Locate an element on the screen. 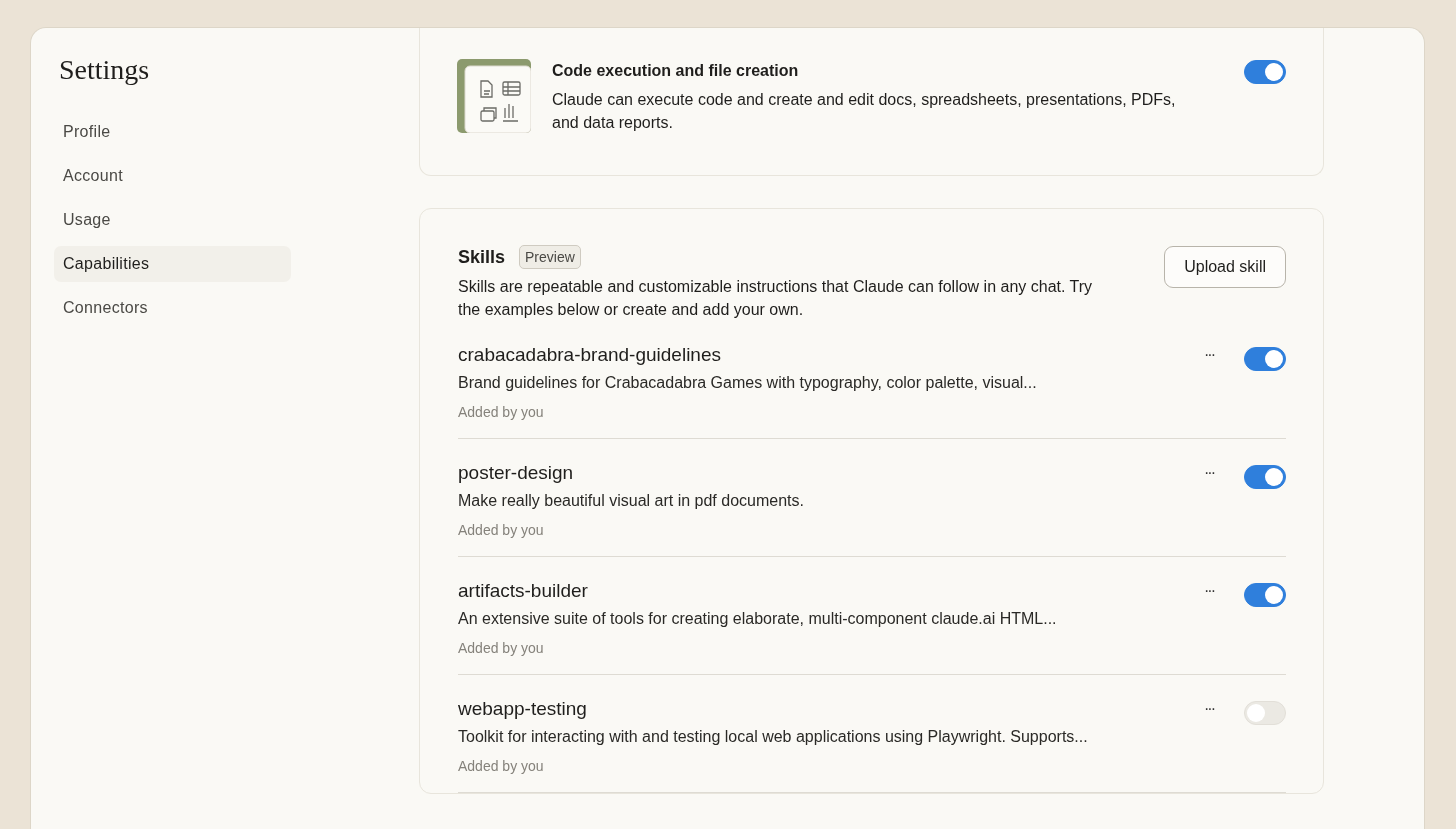  sidebar-item: Profile is located at coordinates (172, 132).